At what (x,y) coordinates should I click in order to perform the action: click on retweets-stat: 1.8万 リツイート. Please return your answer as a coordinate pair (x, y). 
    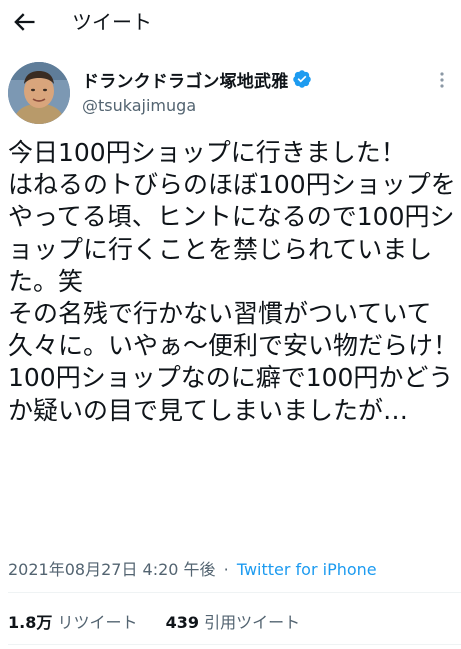
    Looking at the image, I should click on (72, 622).